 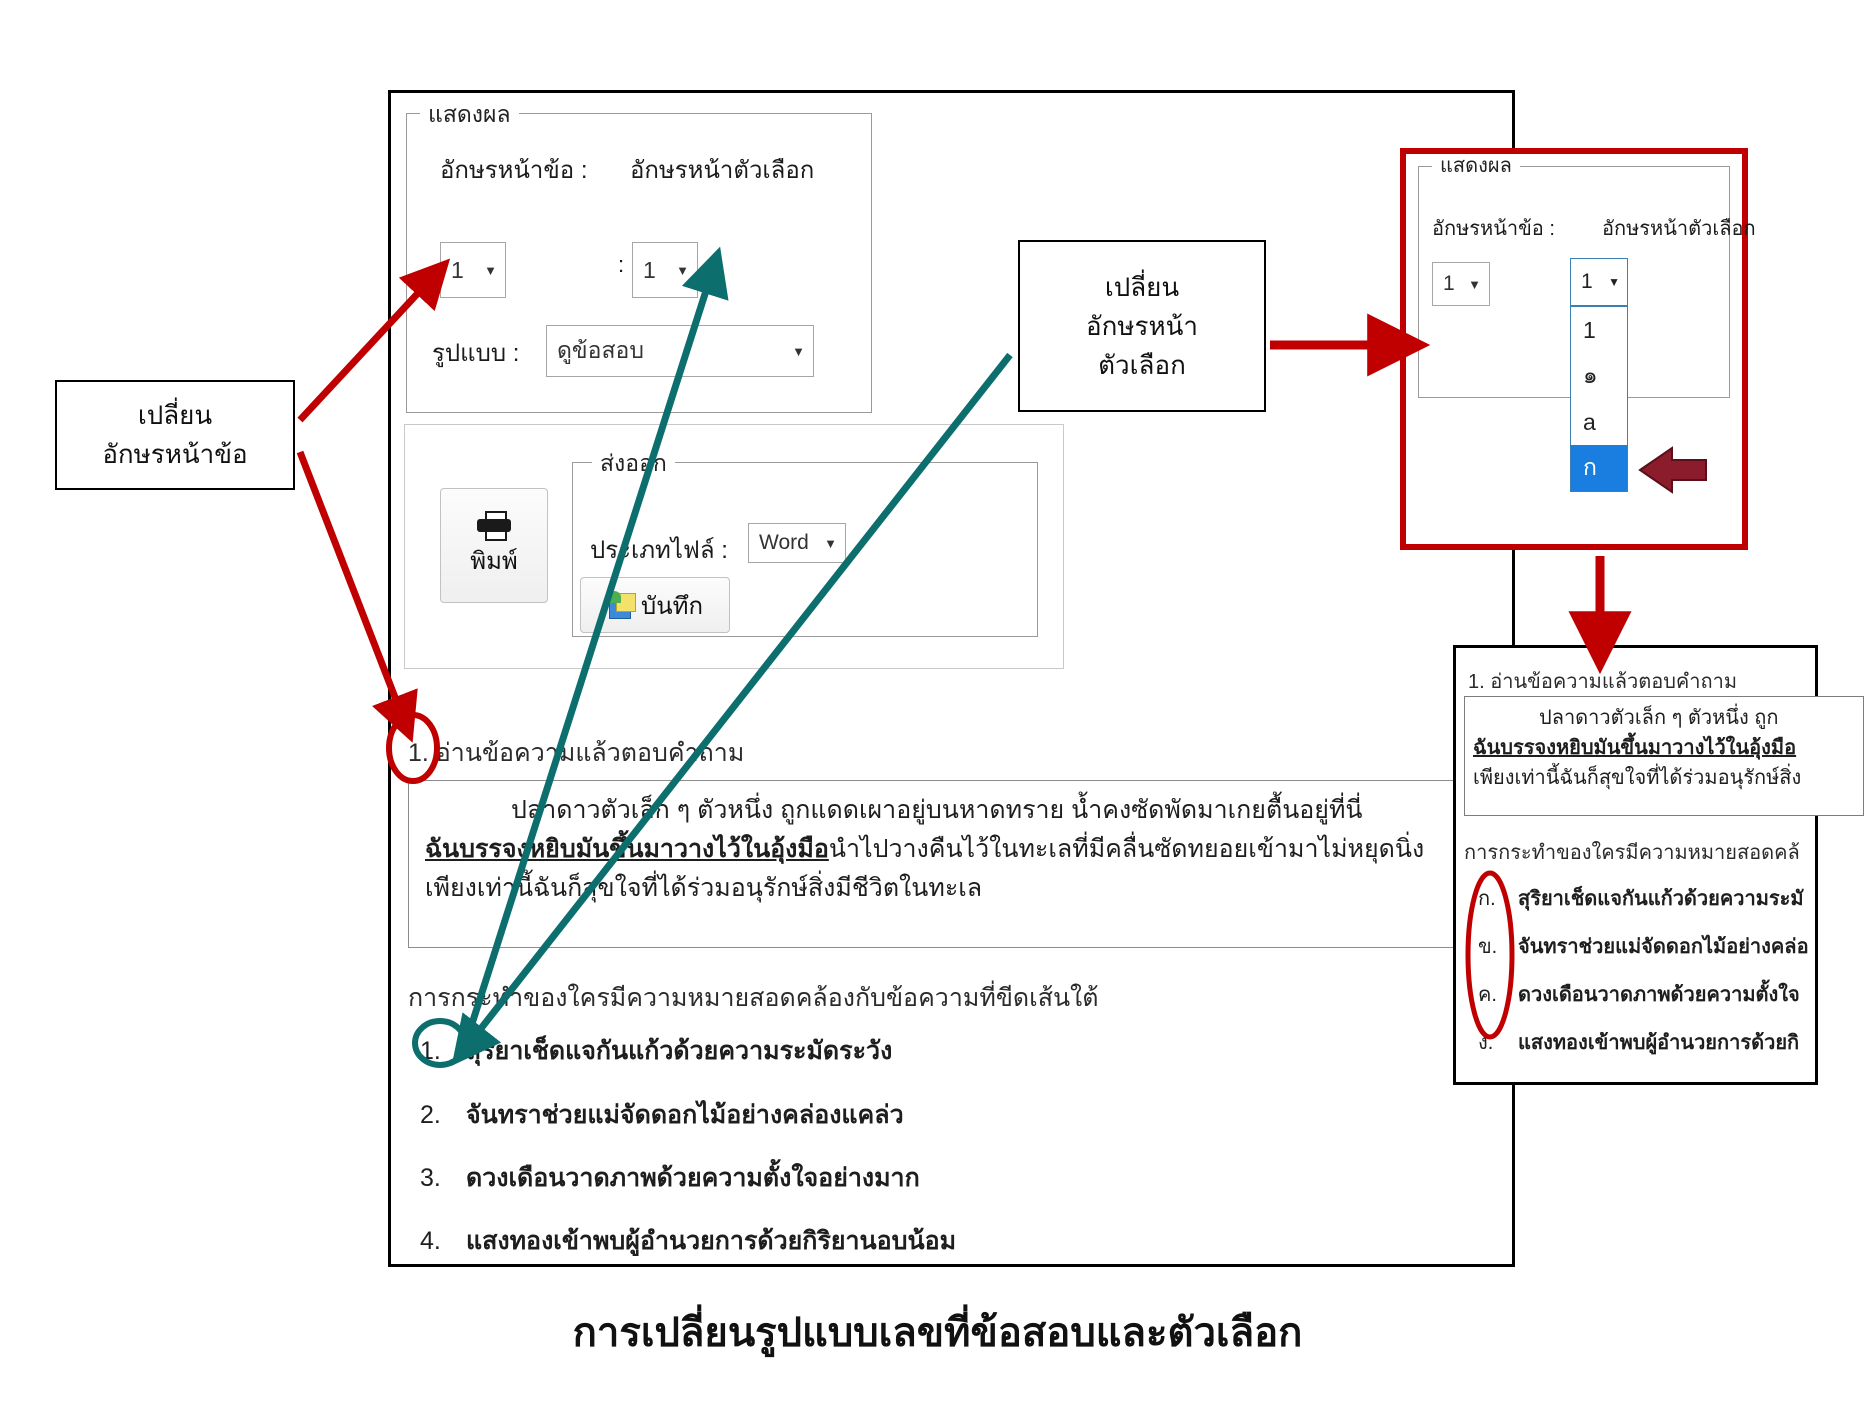 I want to click on save-icon, so click(x=622, y=605).